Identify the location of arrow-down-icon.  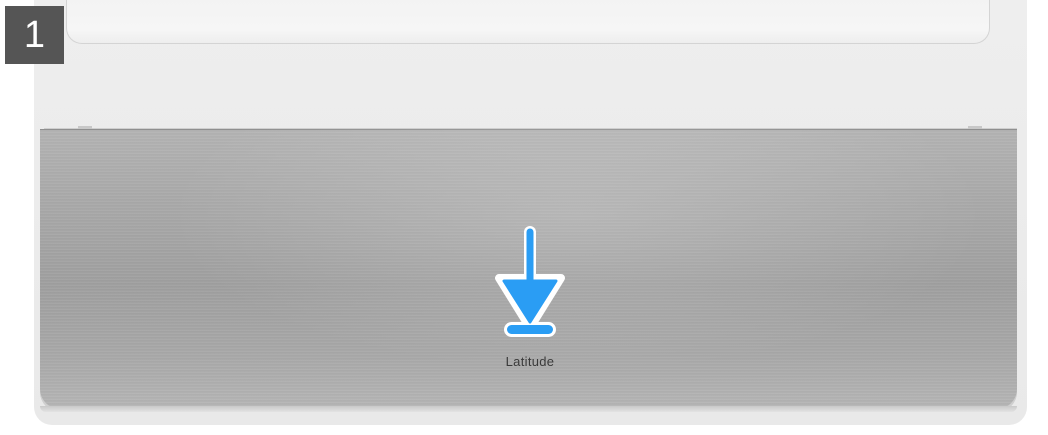
(530, 281).